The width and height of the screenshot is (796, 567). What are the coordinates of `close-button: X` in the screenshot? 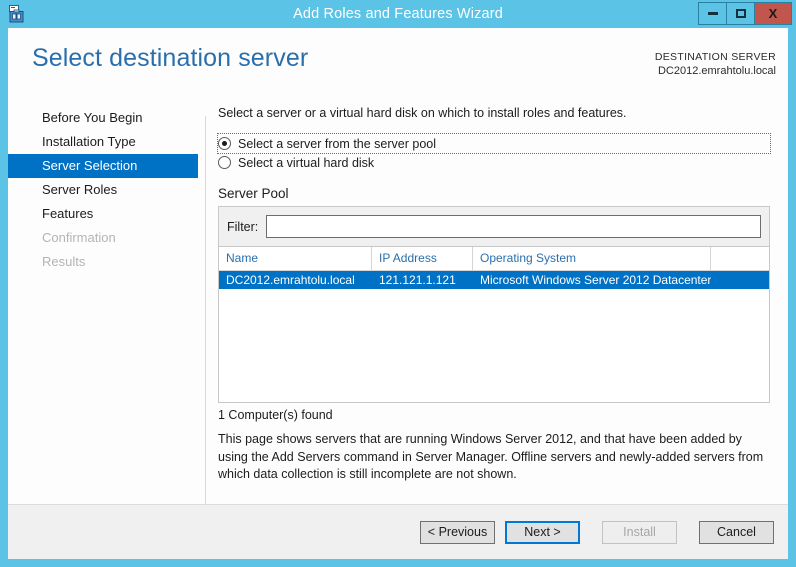 It's located at (773, 13).